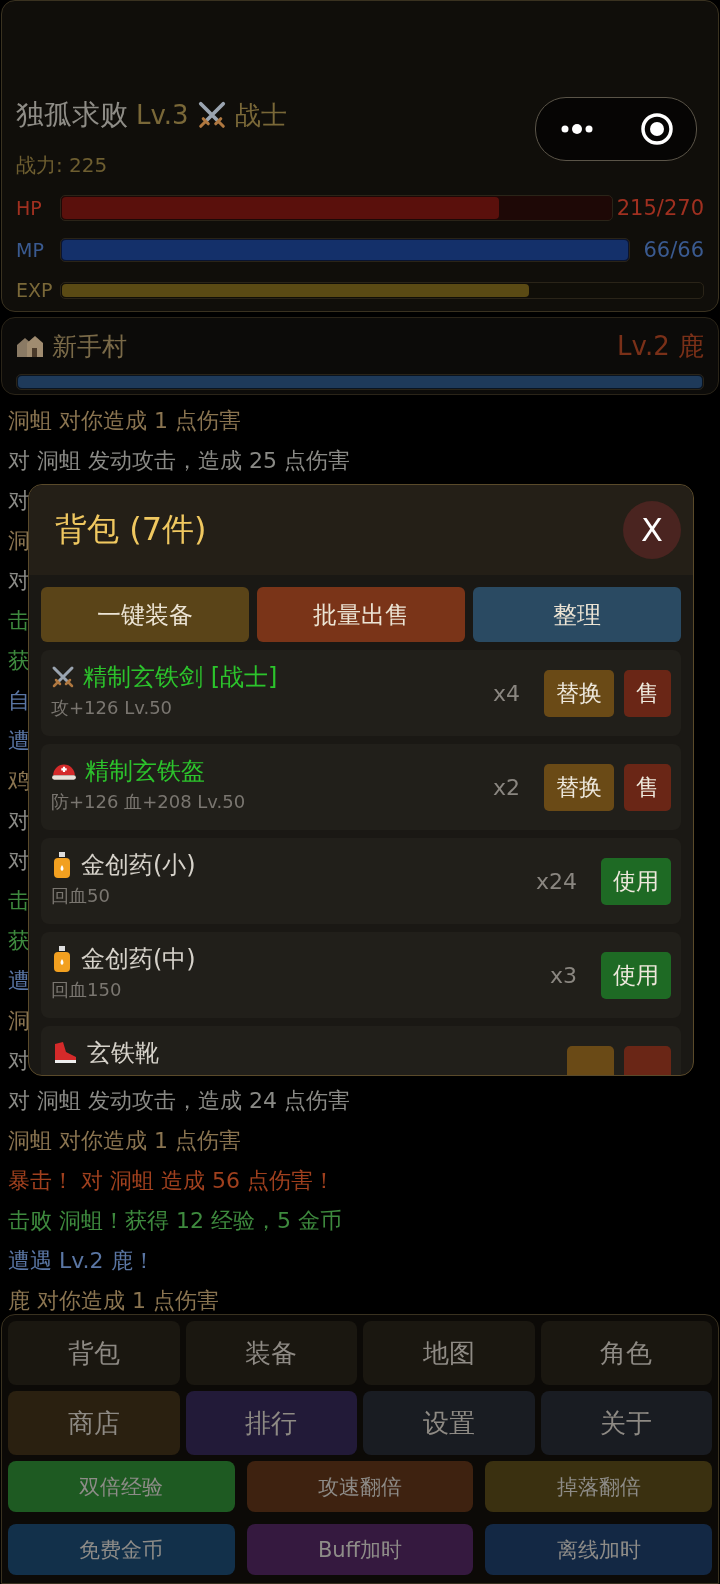  I want to click on menu-button: 背包, so click(94, 1353).